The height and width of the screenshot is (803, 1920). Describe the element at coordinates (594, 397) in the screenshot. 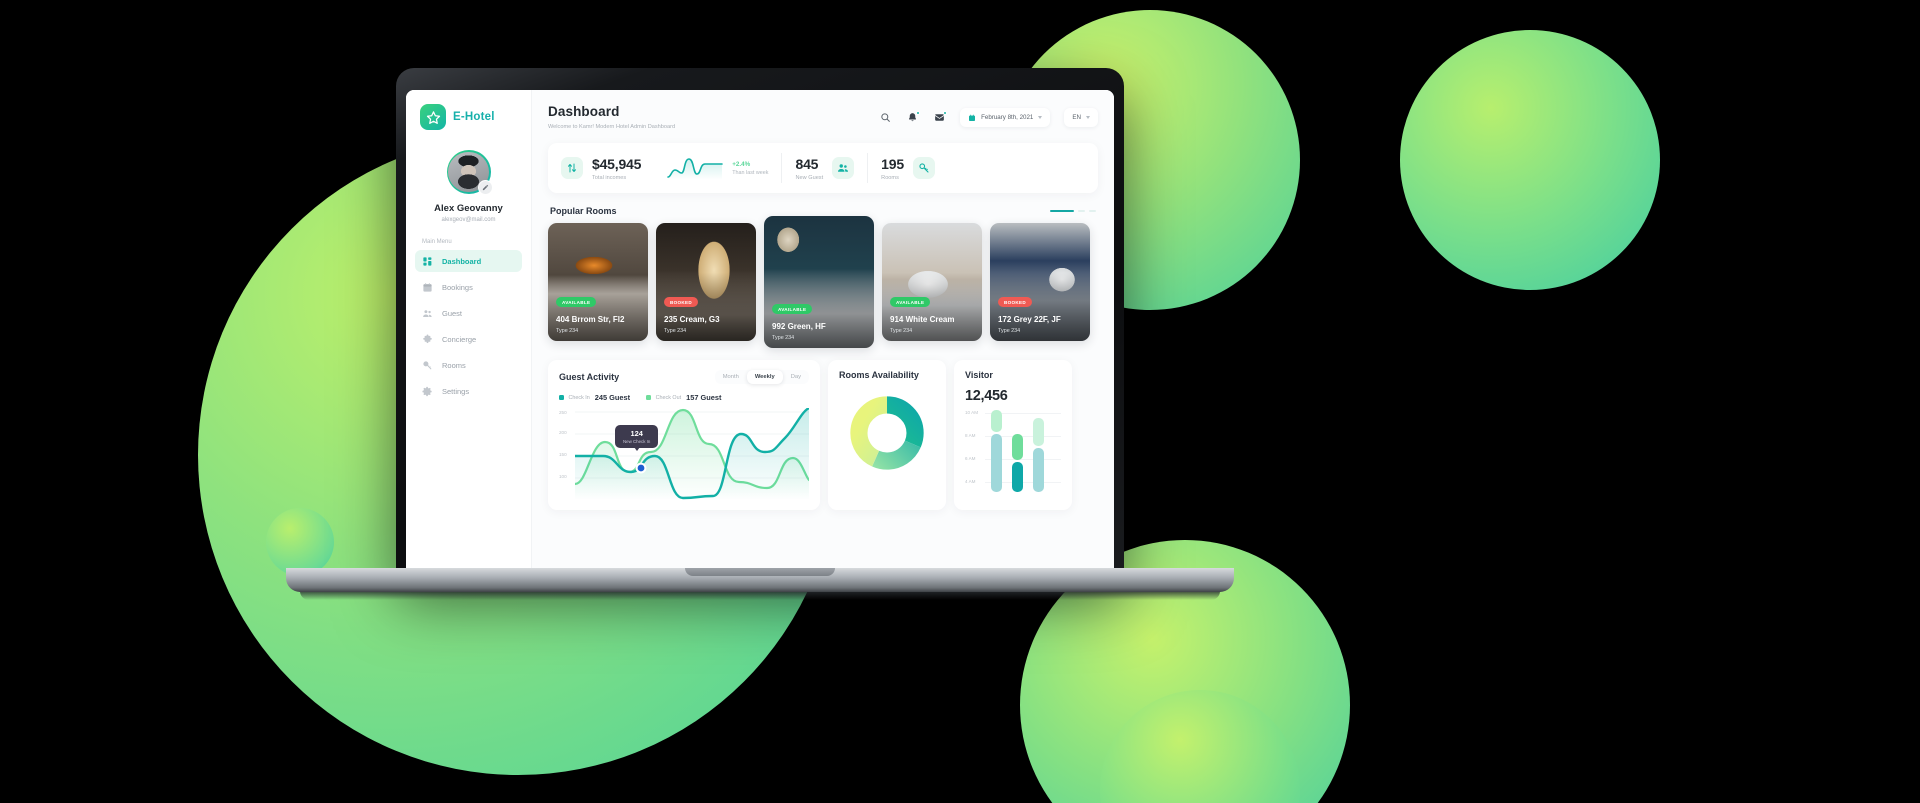

I see `legend-item-check-in: Check In 245 Guest` at that location.